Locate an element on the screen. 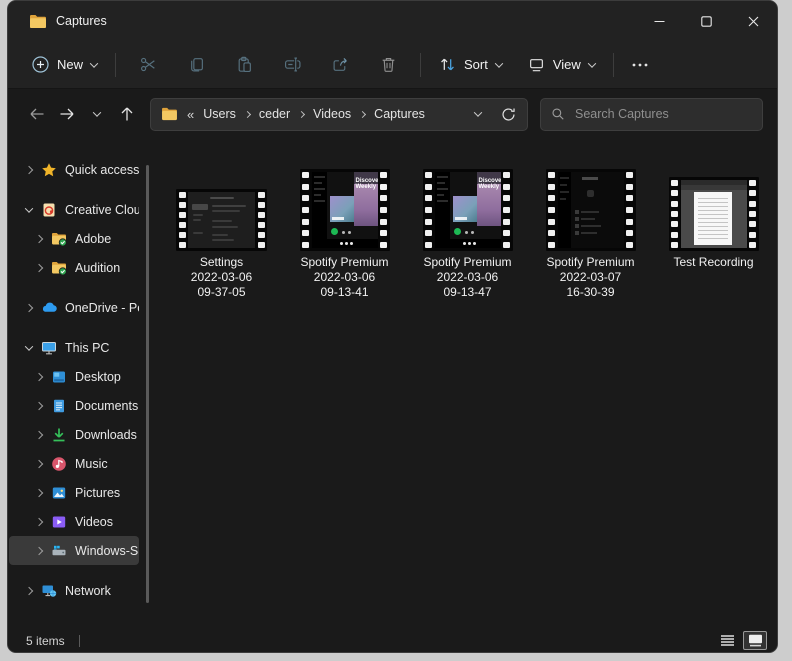 The height and width of the screenshot is (661, 792). details-view-icon is located at coordinates (727, 640).